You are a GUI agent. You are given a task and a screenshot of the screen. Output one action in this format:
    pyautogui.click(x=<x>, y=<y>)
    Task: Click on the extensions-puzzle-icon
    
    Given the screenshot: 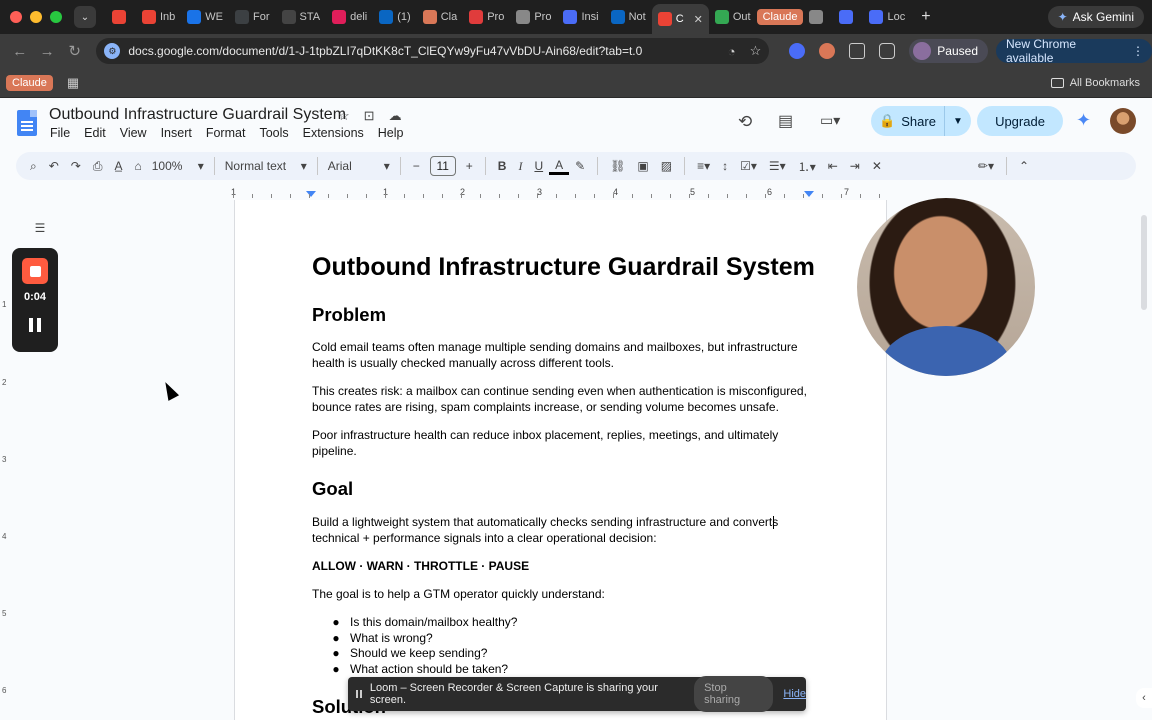 What is the action you would take?
    pyautogui.click(x=857, y=51)
    